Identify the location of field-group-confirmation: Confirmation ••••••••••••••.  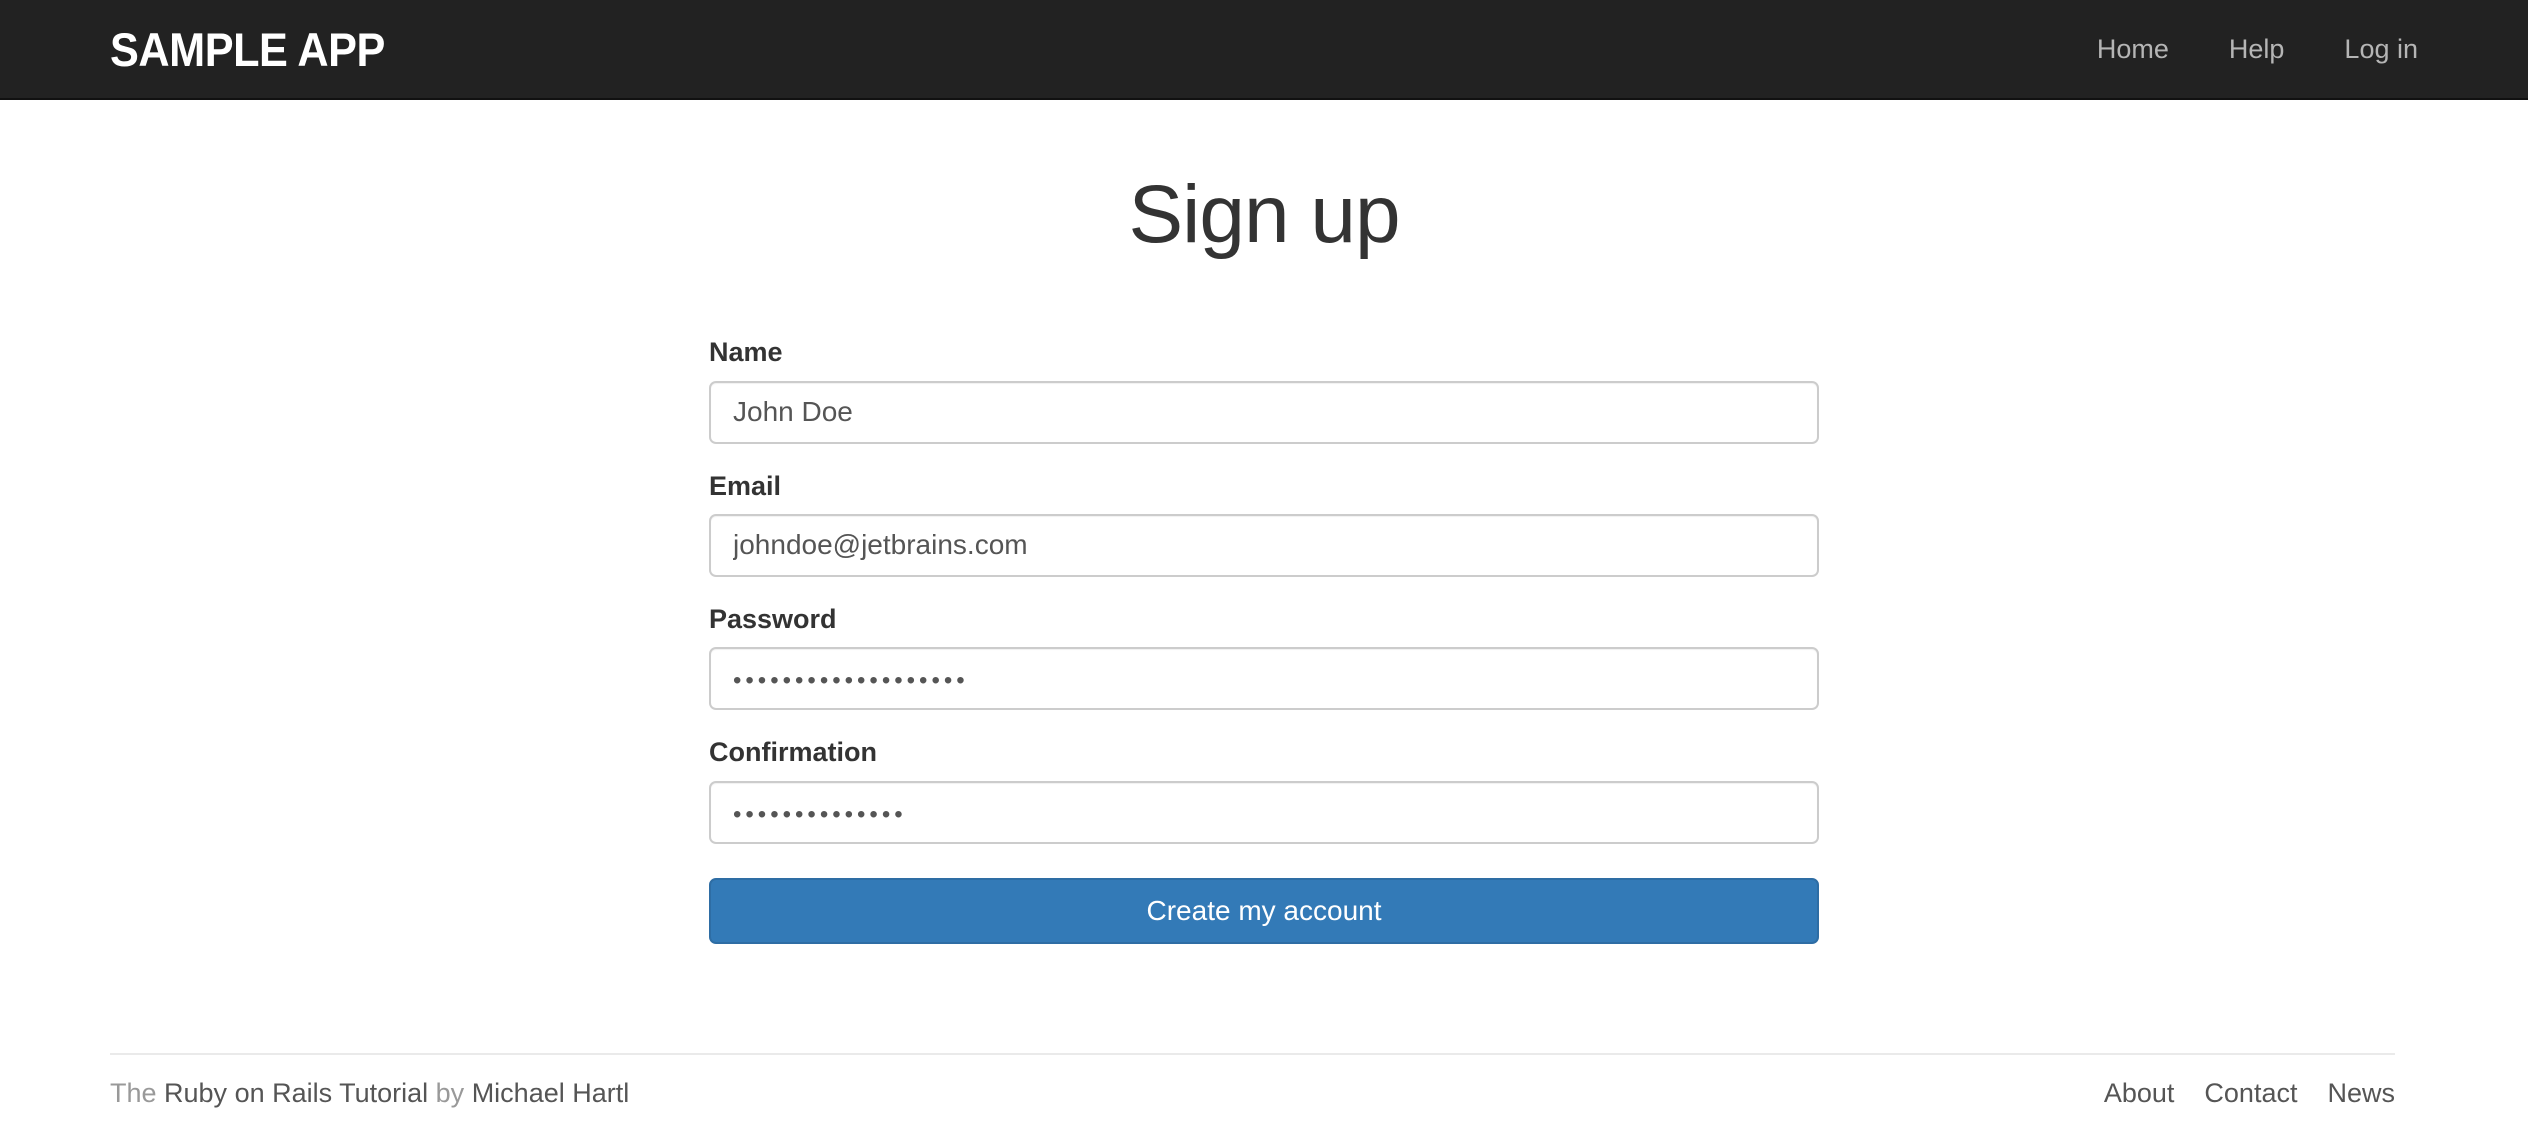
(1264, 790).